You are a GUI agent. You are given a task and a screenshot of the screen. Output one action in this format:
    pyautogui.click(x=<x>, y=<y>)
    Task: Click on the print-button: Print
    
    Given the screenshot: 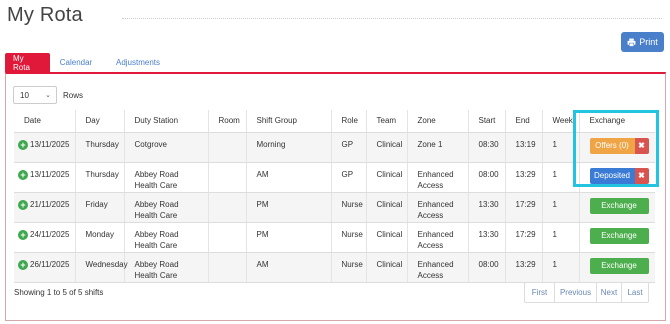 What is the action you would take?
    pyautogui.click(x=642, y=42)
    